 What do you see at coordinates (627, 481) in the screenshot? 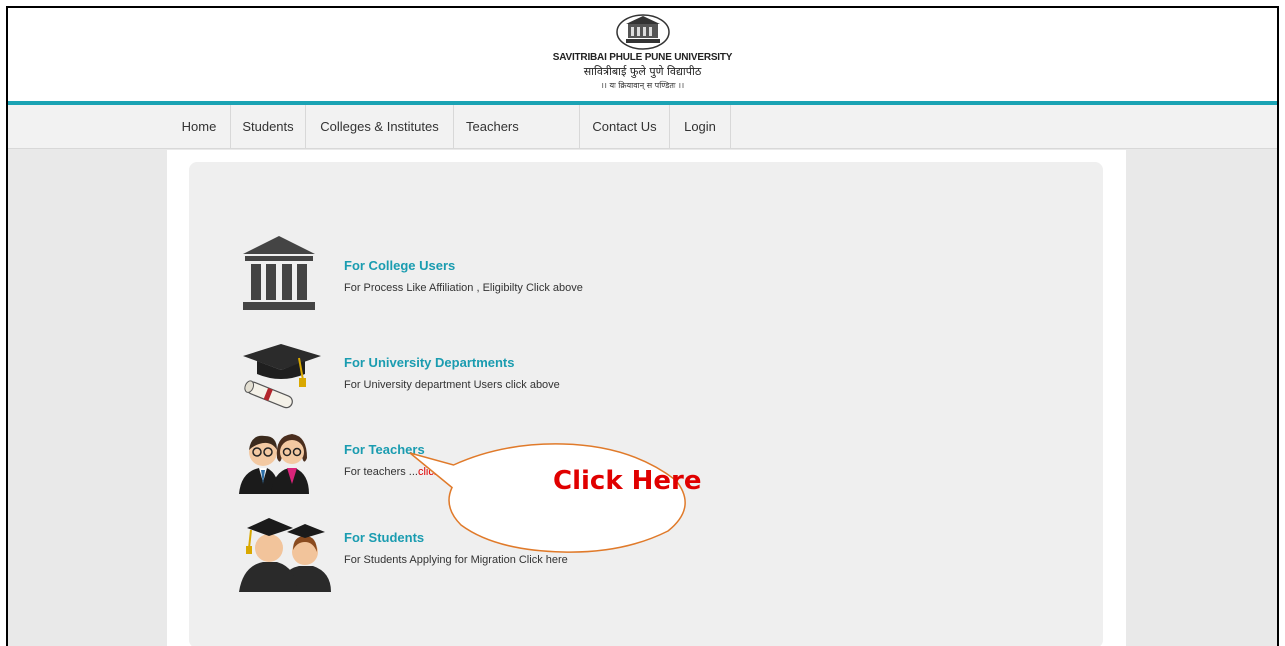
I see `callout-text: Click Here` at bounding box center [627, 481].